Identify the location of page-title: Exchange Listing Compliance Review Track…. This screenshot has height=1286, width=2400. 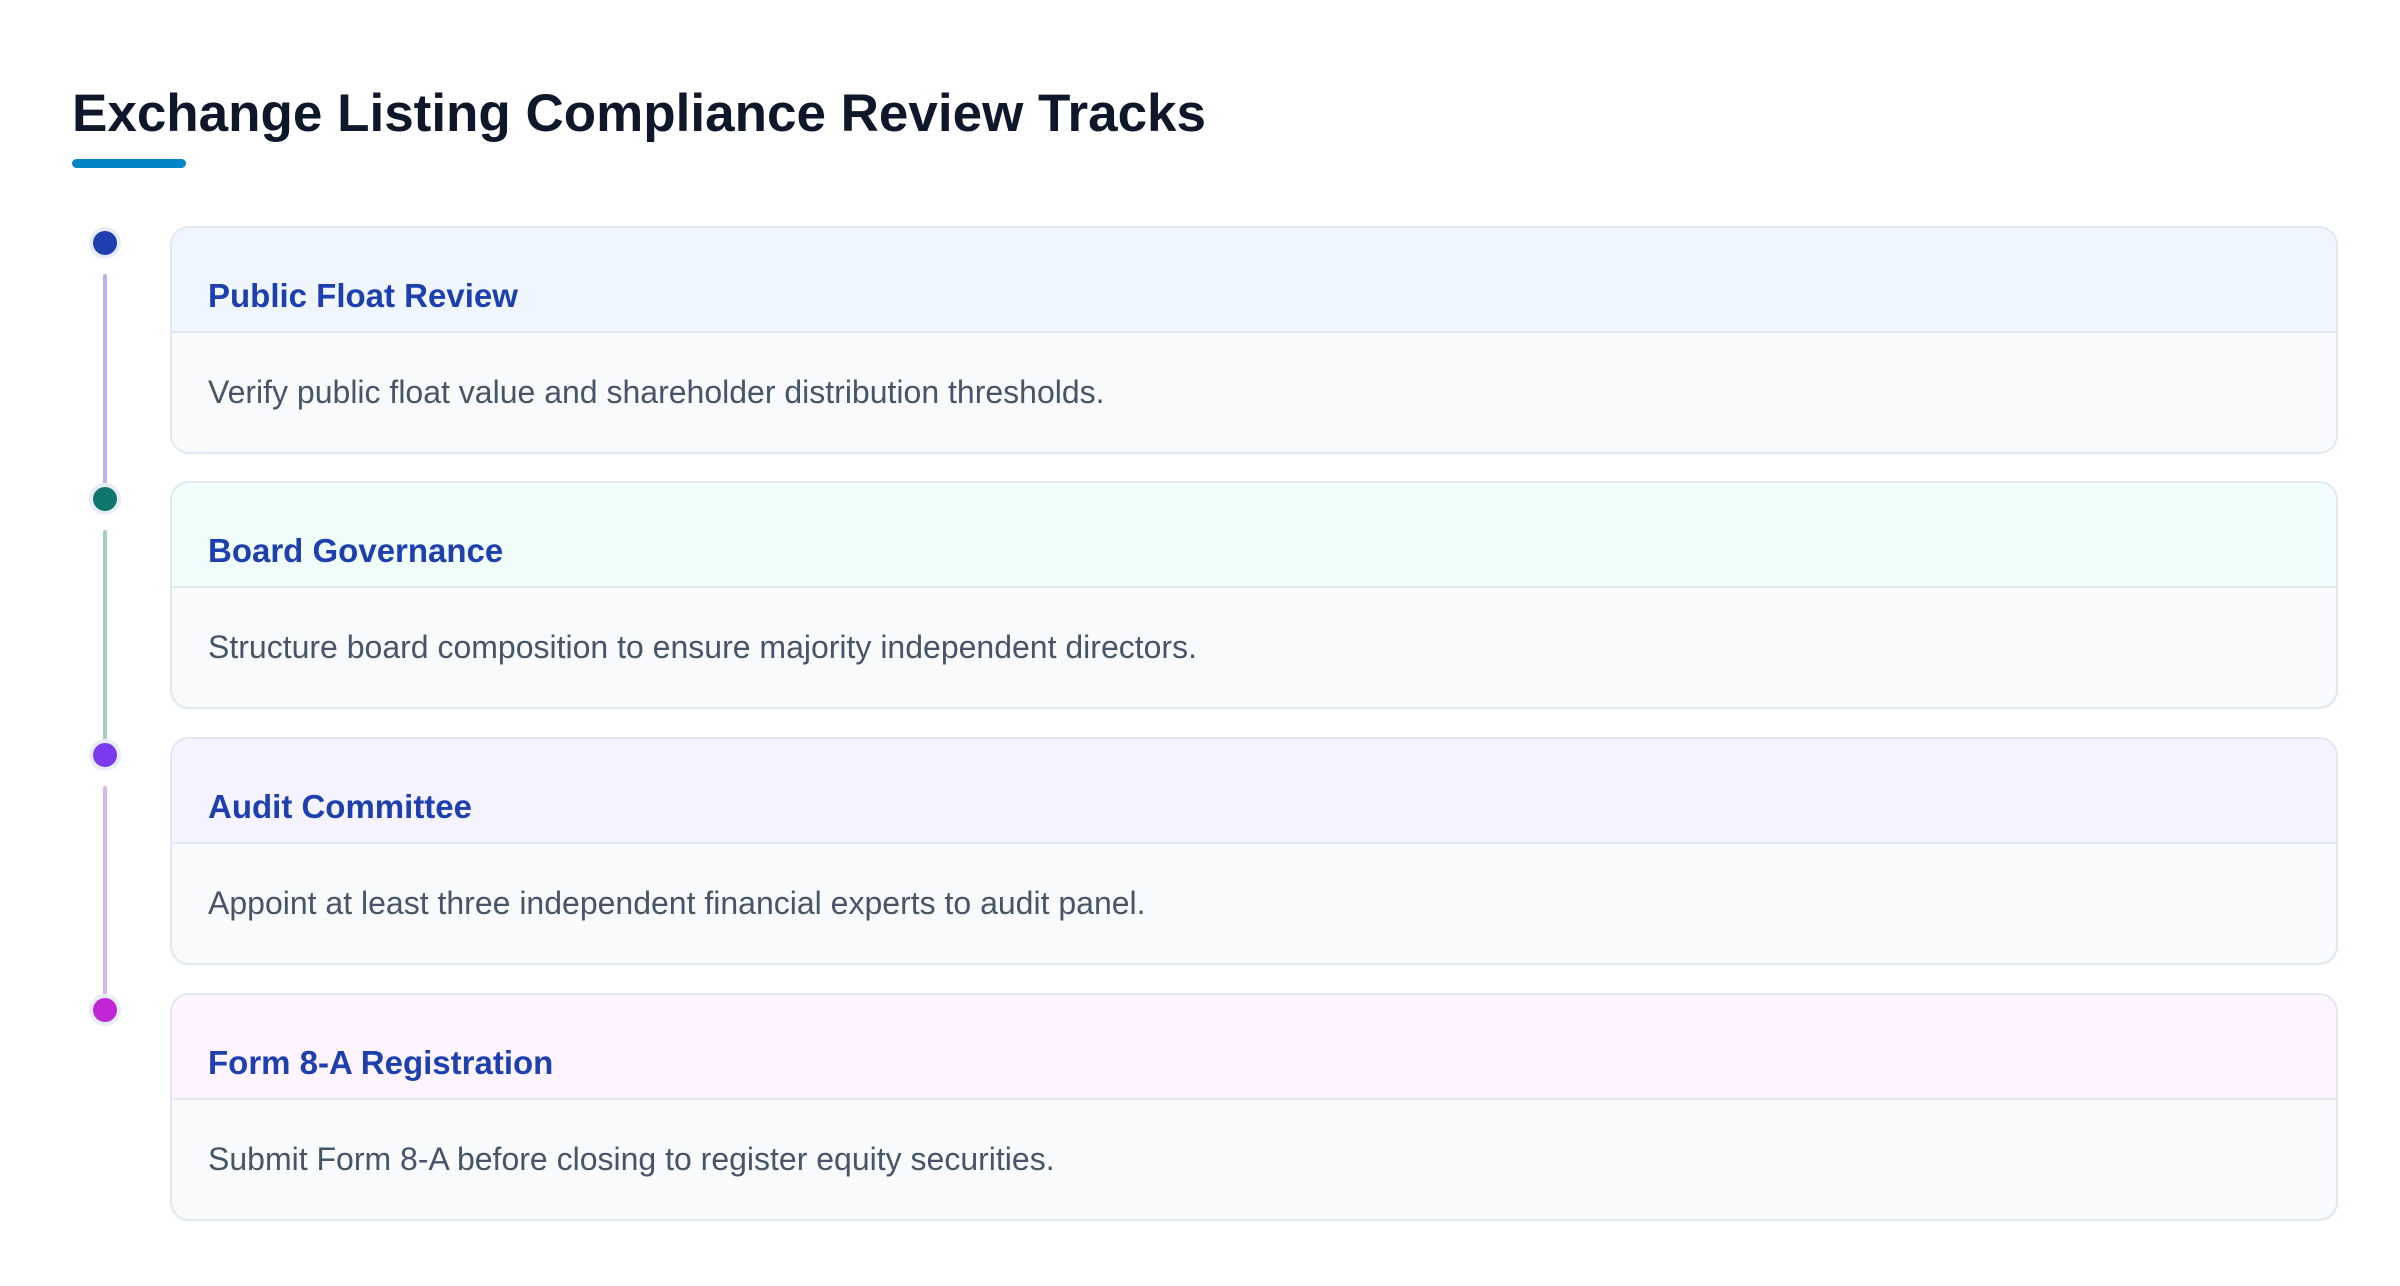
(639, 113).